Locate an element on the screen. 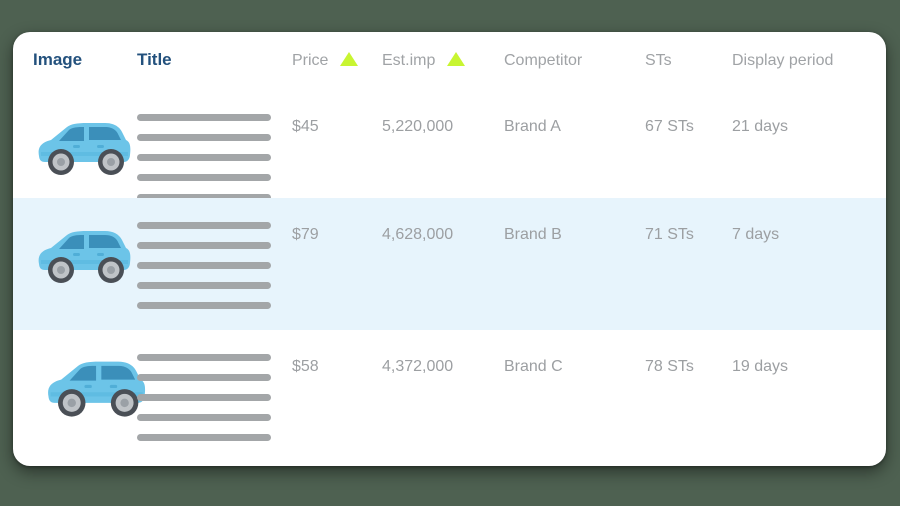 The width and height of the screenshot is (900, 506). column-header-display-period: Display period is located at coordinates (782, 61).